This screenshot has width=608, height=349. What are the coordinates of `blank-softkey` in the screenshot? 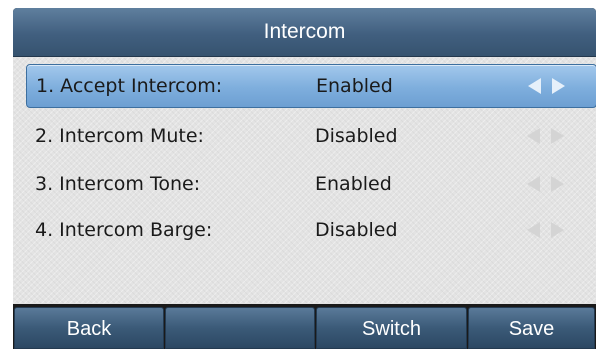 It's located at (240, 328).